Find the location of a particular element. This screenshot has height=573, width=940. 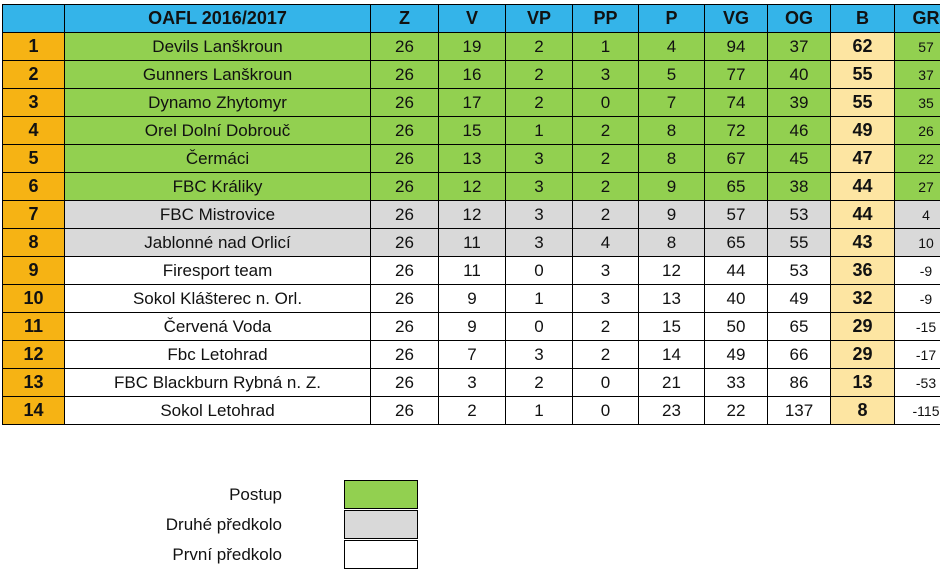

column-header-vp: VP is located at coordinates (539, 18).